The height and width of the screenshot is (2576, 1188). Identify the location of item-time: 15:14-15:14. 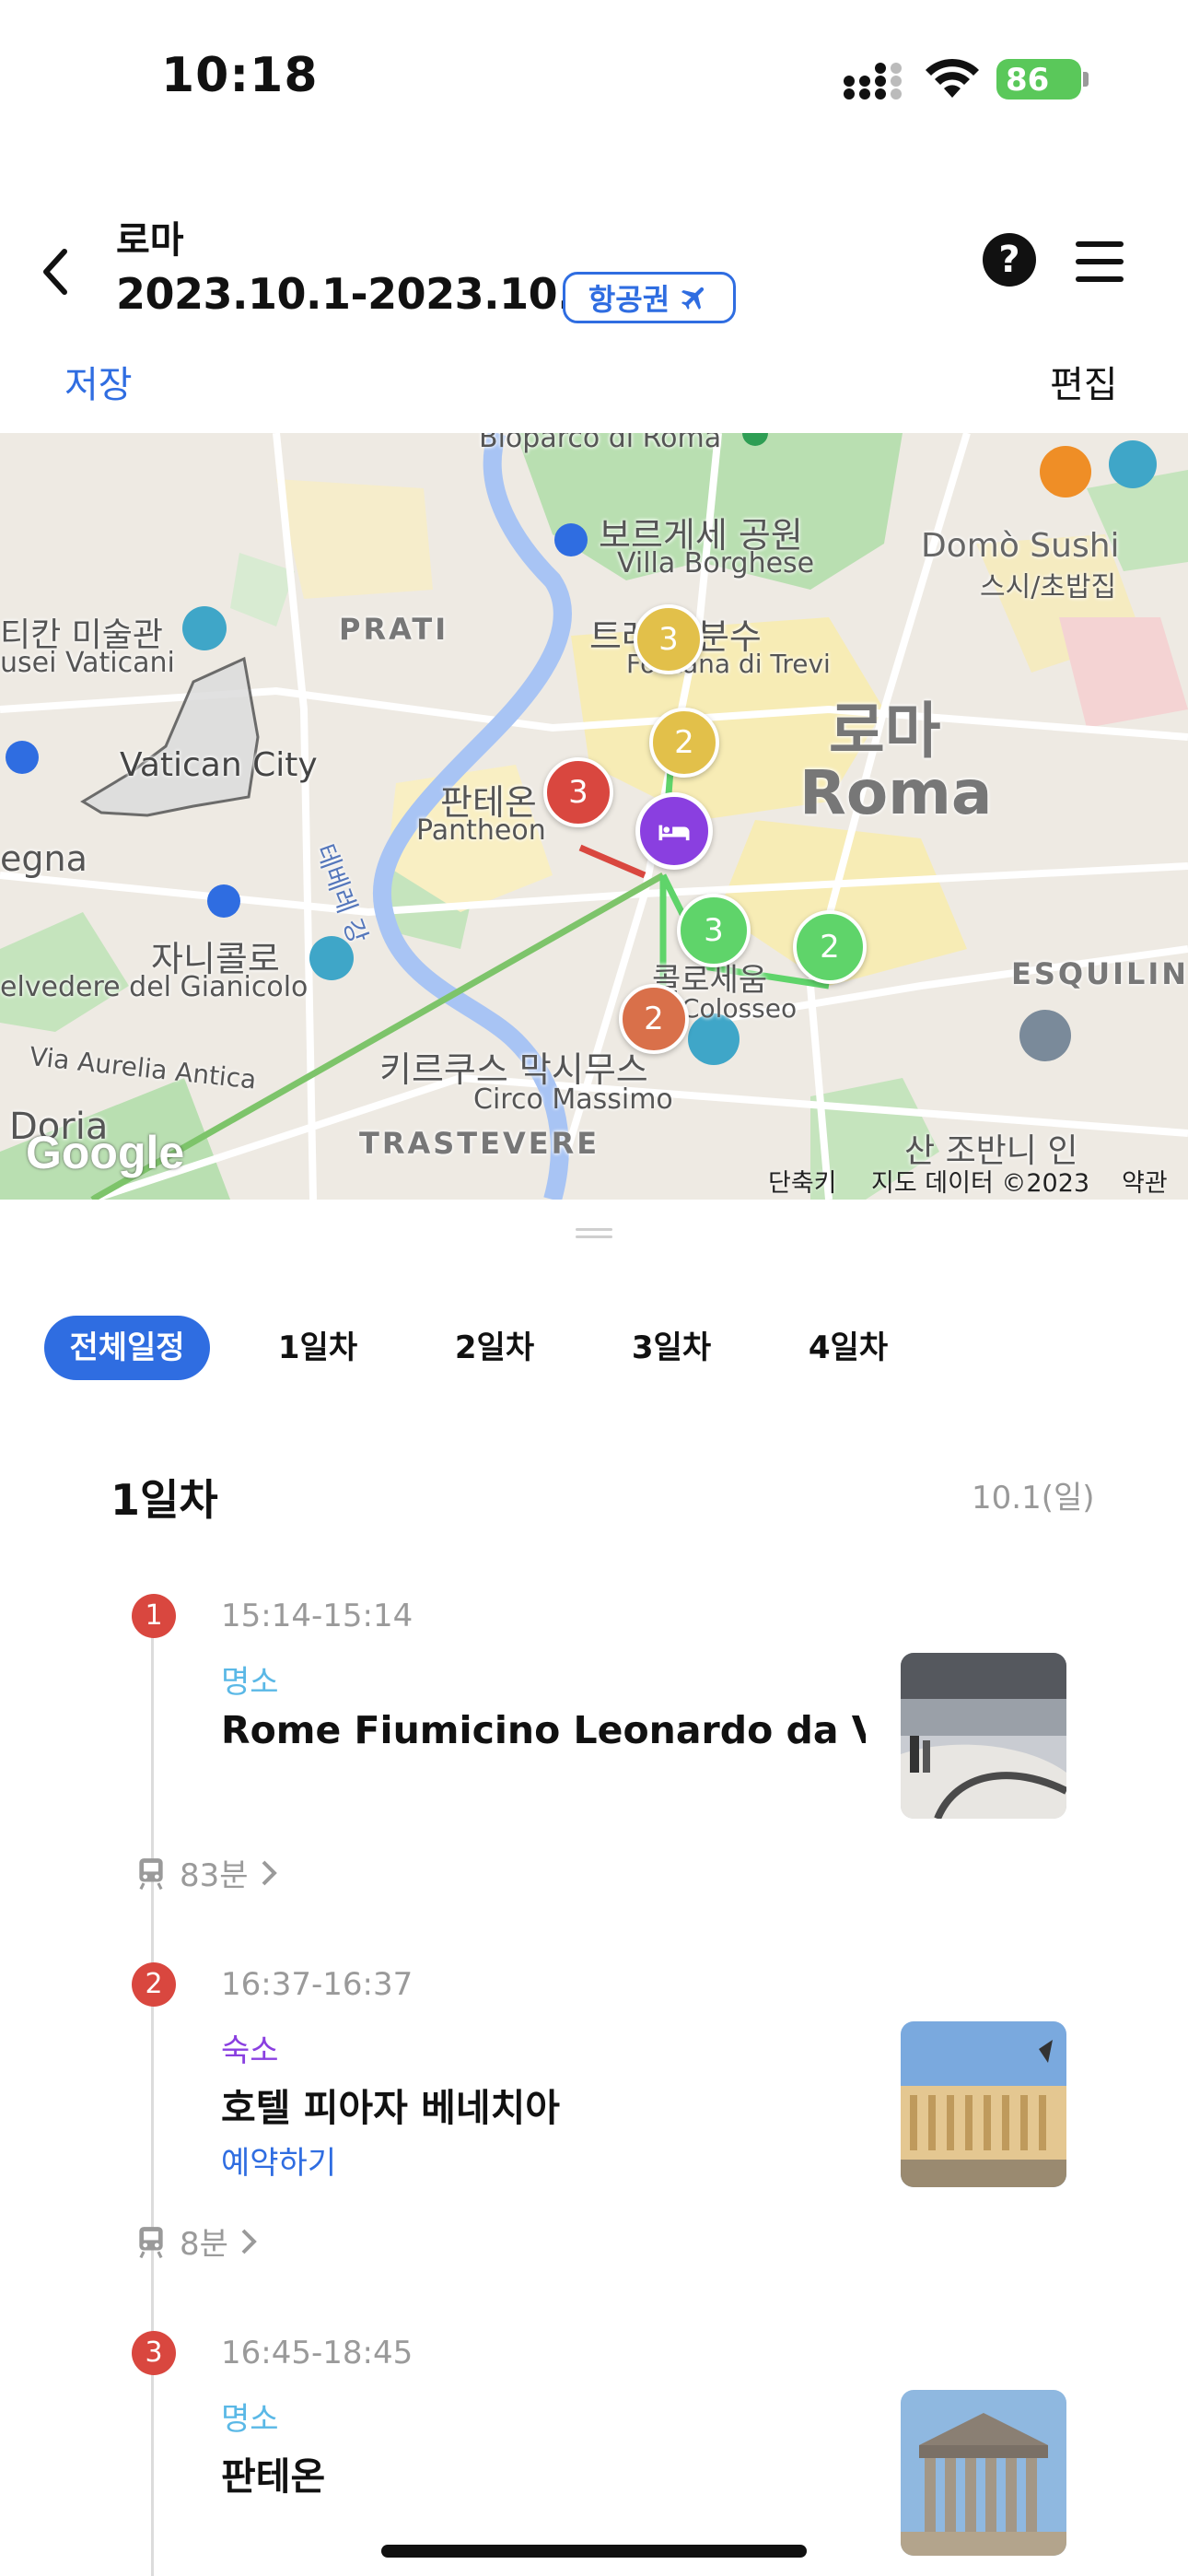
(317, 1616).